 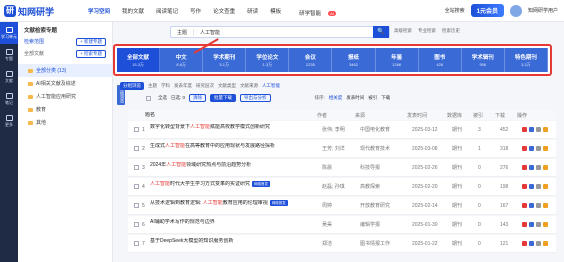 I want to click on row-source: 现代教育技术, so click(x=386, y=148).